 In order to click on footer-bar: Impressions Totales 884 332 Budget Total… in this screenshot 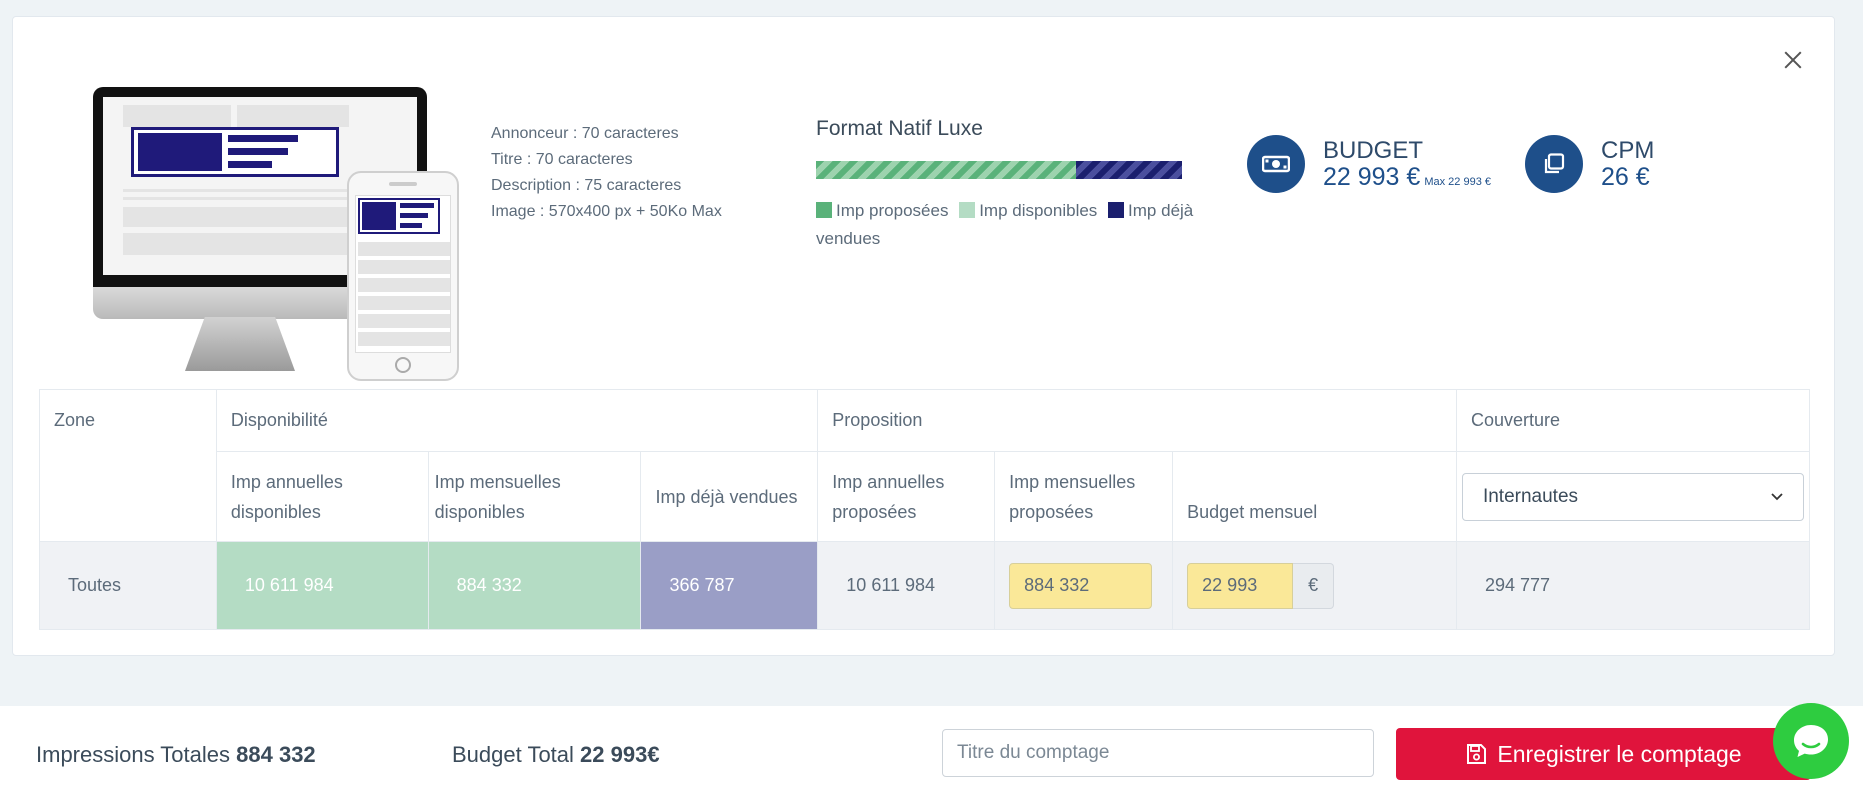, I will do `click(931, 751)`.